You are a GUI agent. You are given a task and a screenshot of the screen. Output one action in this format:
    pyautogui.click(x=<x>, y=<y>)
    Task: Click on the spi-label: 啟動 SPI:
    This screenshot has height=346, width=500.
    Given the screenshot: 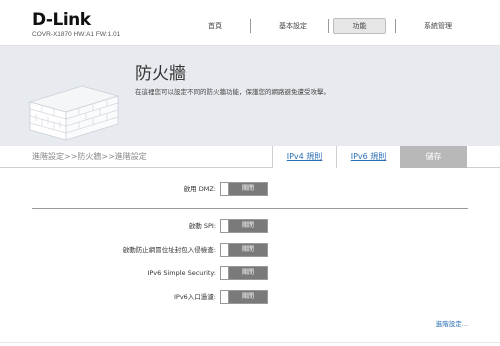 What is the action you would take?
    pyautogui.click(x=202, y=226)
    